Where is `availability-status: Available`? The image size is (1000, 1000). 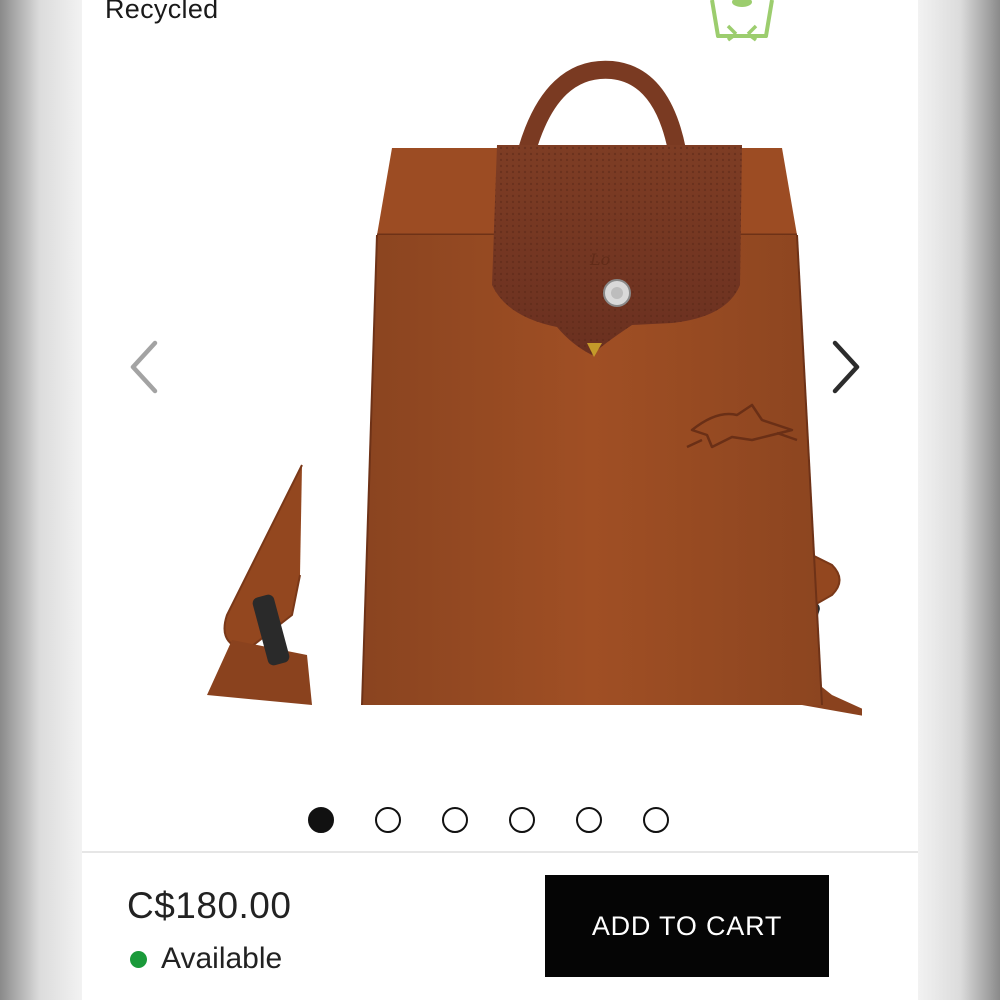
availability-status: Available is located at coordinates (206, 959).